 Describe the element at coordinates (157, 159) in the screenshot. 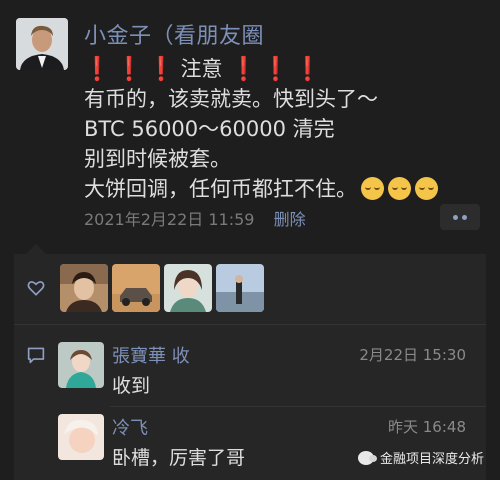

I see `post-line: 别到时候被套。` at that location.